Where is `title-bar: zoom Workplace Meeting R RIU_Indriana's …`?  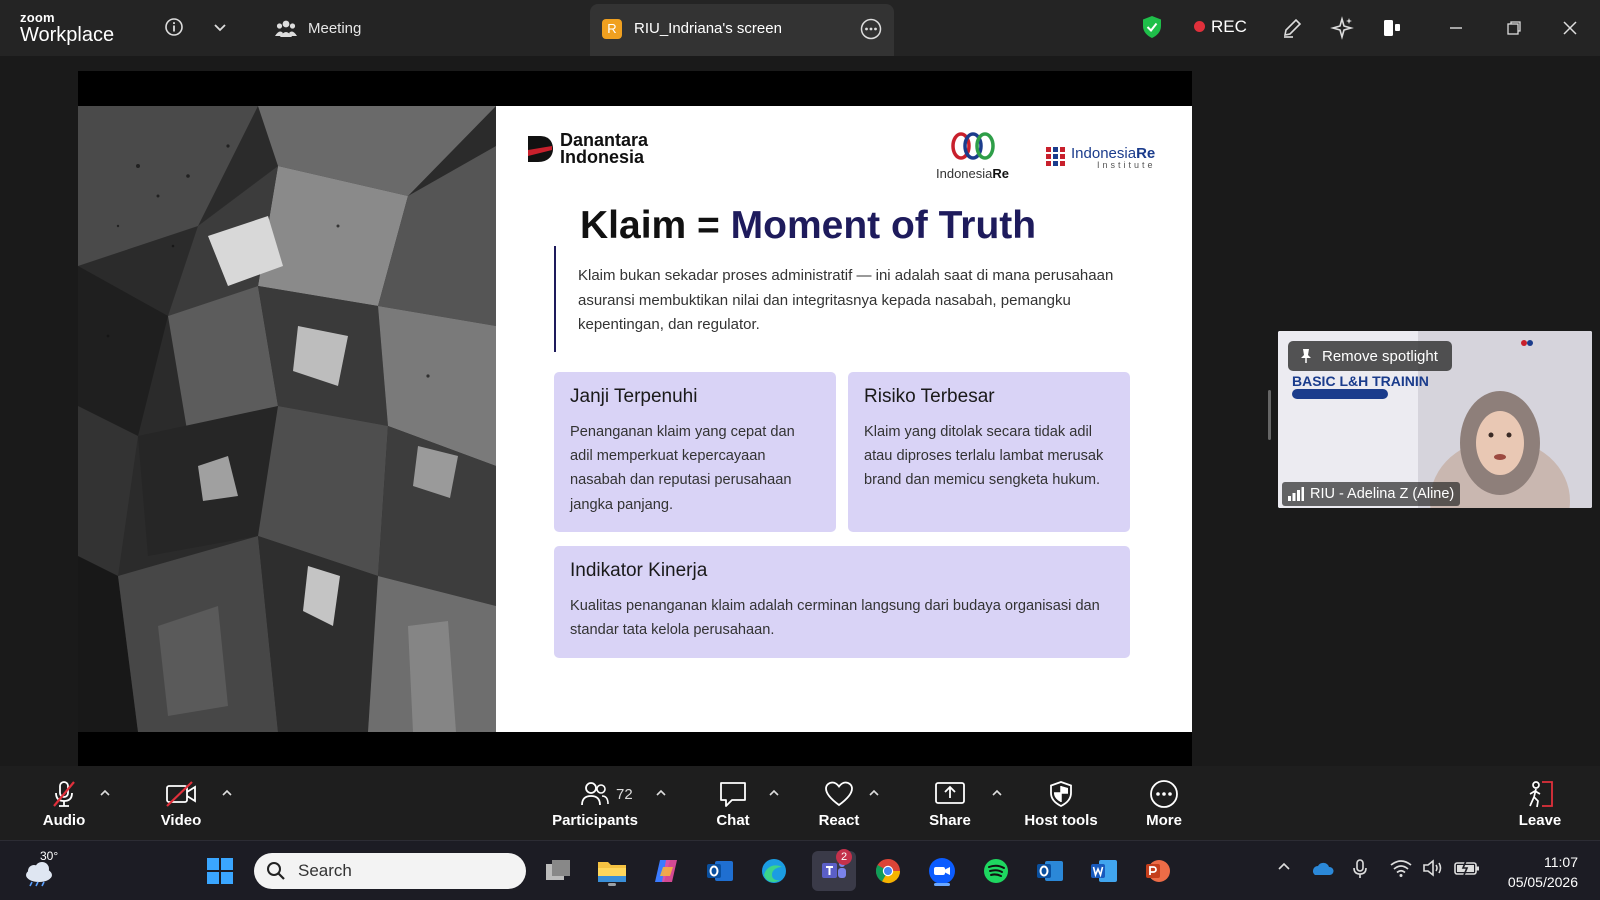 title-bar: zoom Workplace Meeting R RIU_Indriana's … is located at coordinates (800, 28).